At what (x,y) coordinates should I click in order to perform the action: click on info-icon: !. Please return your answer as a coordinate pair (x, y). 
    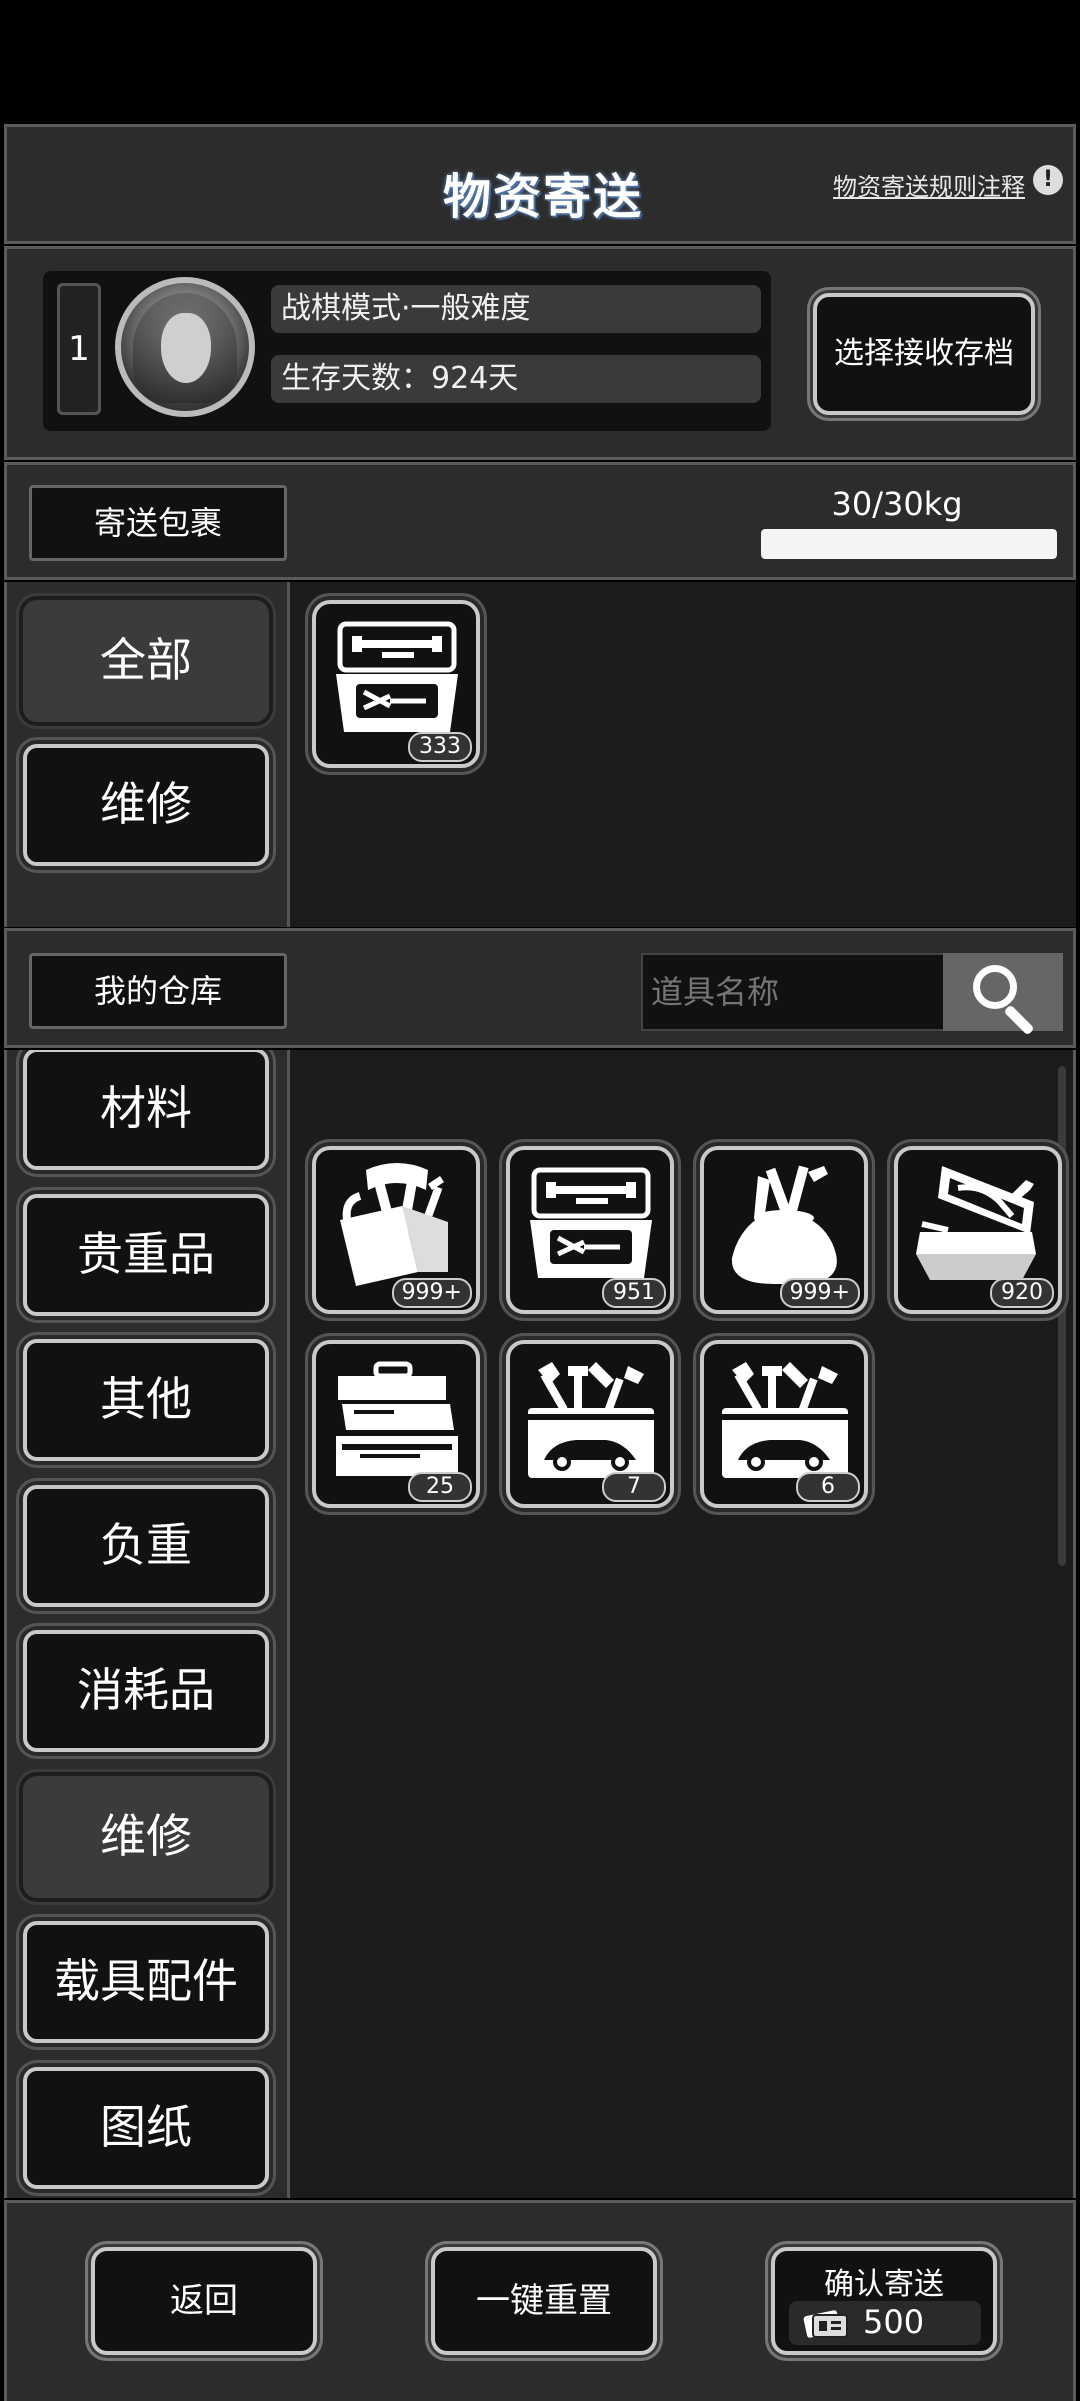
    Looking at the image, I should click on (1048, 180).